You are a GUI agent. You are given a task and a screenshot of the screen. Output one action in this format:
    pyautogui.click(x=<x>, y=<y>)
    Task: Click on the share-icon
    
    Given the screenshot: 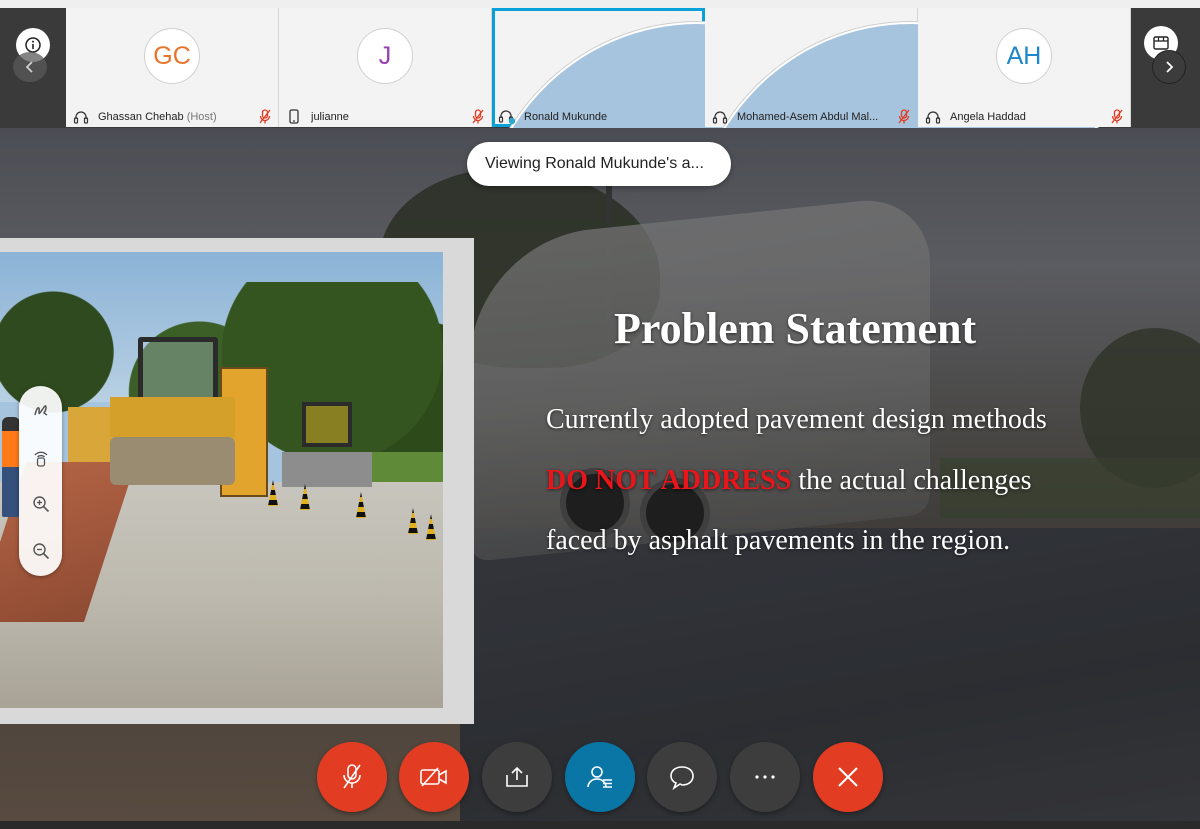 What is the action you would take?
    pyautogui.click(x=517, y=776)
    